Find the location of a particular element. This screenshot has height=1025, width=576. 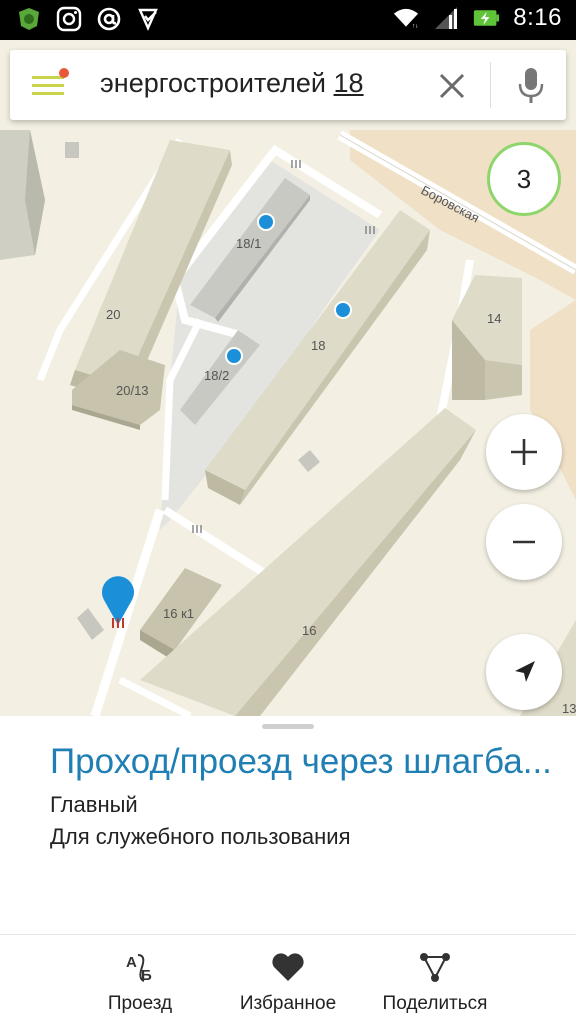

search-input: энергостроителей 18 is located at coordinates (232, 83).